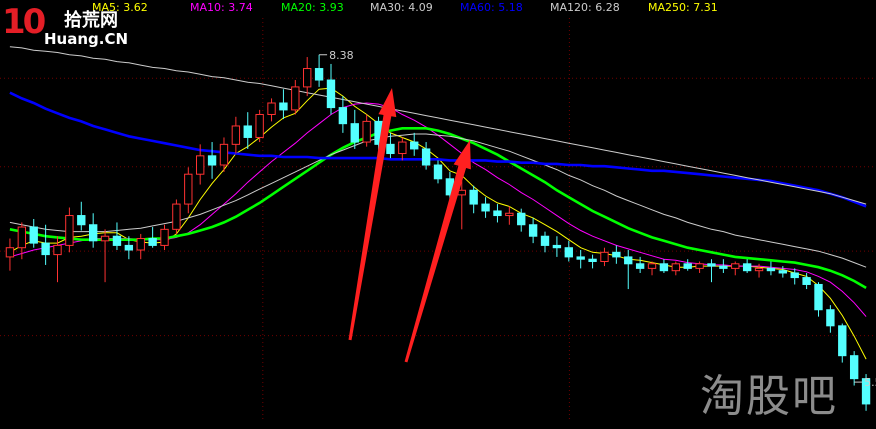 Image resolution: width=876 pixels, height=429 pixels. Describe the element at coordinates (585, 7) in the screenshot. I see `ma120-label: MA120: 6.28` at that location.